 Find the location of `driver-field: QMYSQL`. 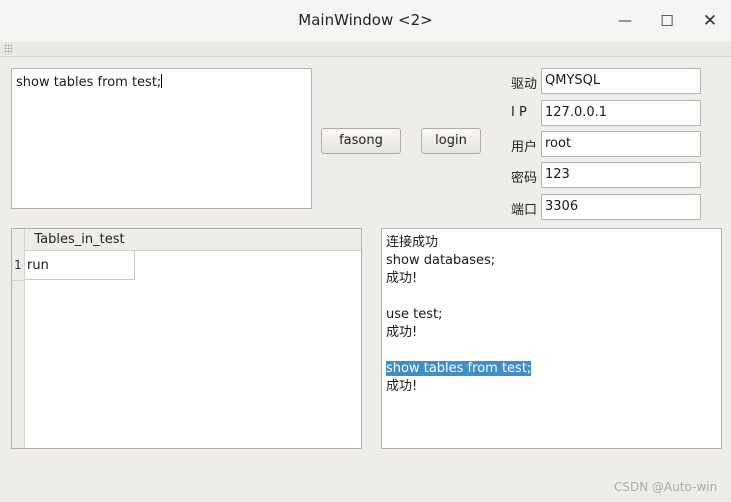

driver-field: QMYSQL is located at coordinates (621, 81).